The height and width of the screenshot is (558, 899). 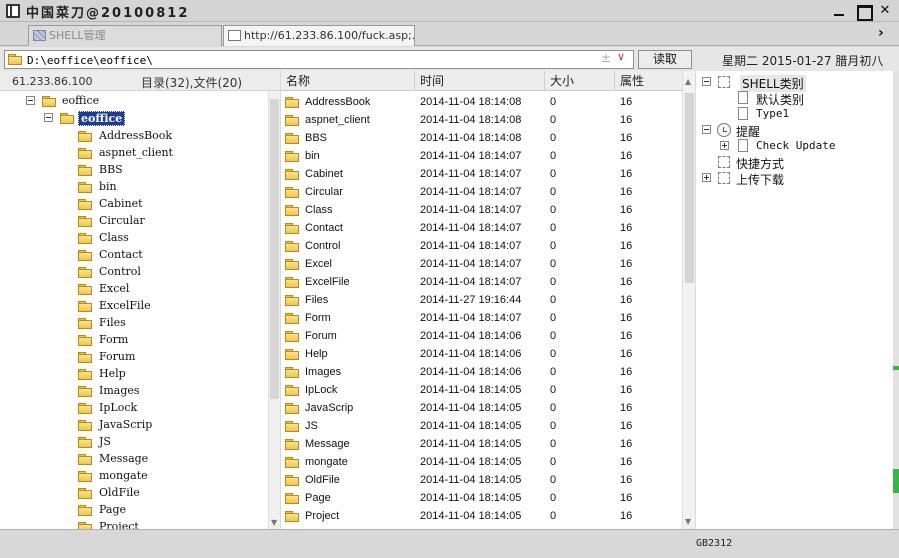 What do you see at coordinates (471, 174) in the screenshot?
I see `file-time-cell: 2014-11-04 18:14:07` at bounding box center [471, 174].